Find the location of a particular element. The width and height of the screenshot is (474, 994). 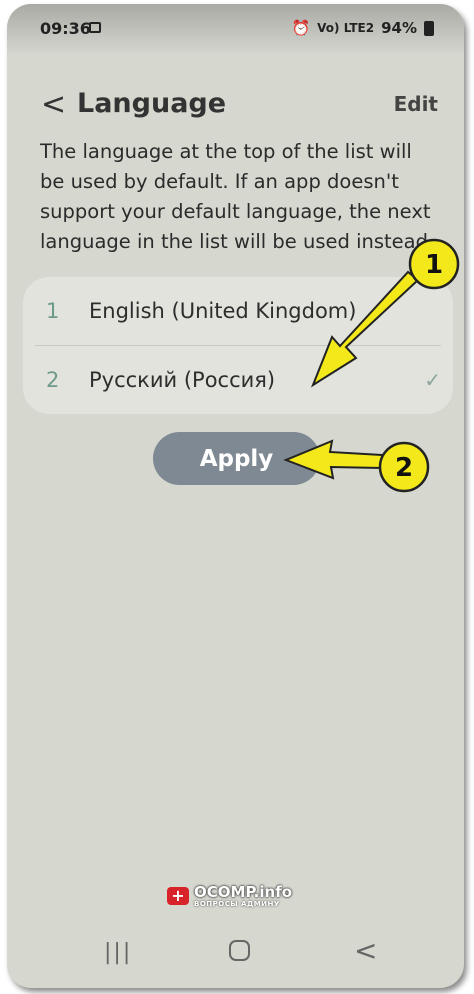

annotation-badge-1: 1 is located at coordinates (434, 264).